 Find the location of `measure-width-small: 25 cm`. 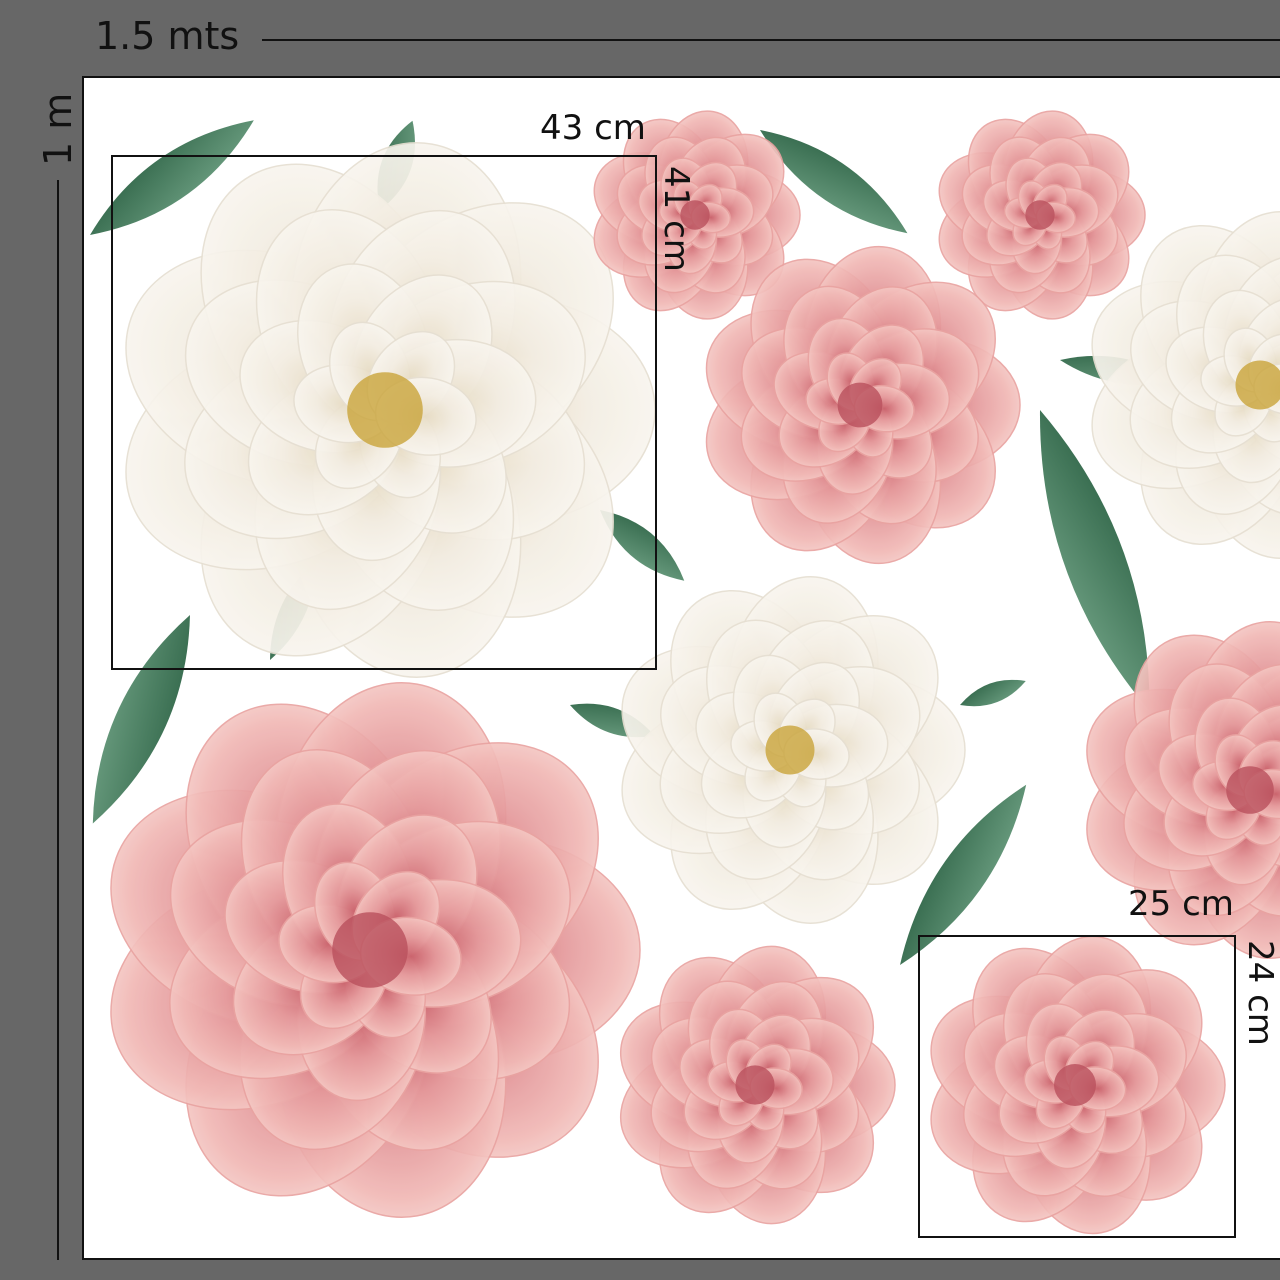

measure-width-small: 25 cm is located at coordinates (1181, 904).